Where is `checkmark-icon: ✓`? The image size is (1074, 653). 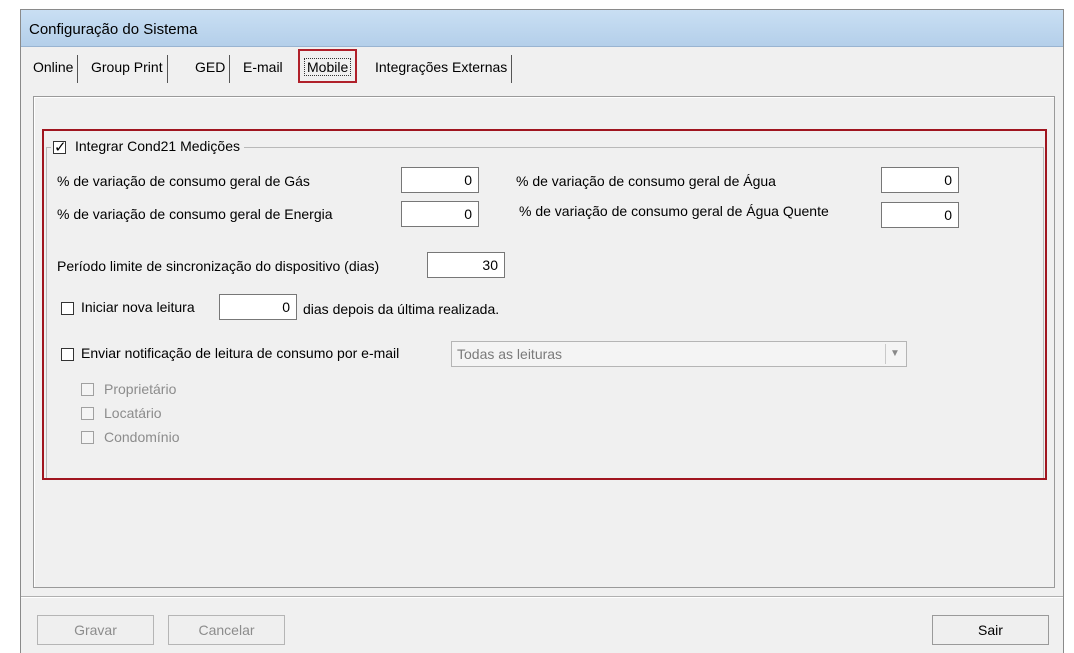 checkmark-icon: ✓ is located at coordinates (60, 147).